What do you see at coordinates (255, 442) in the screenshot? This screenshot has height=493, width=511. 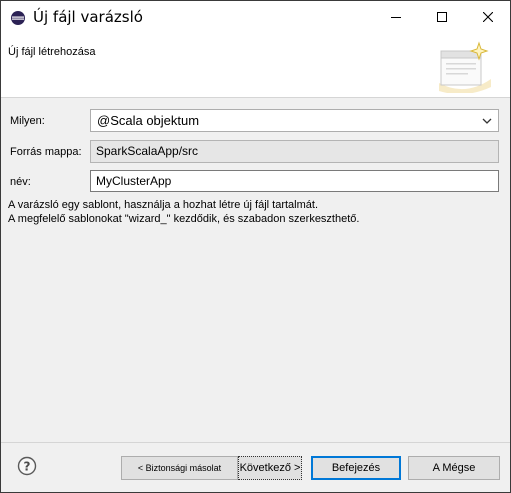 I see `footer-separator` at bounding box center [255, 442].